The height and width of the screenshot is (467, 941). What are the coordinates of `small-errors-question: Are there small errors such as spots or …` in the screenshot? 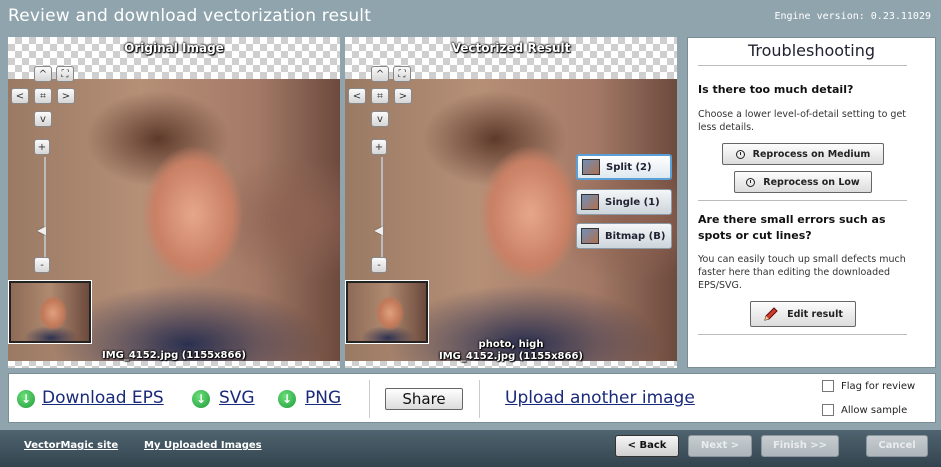 It's located at (792, 227).